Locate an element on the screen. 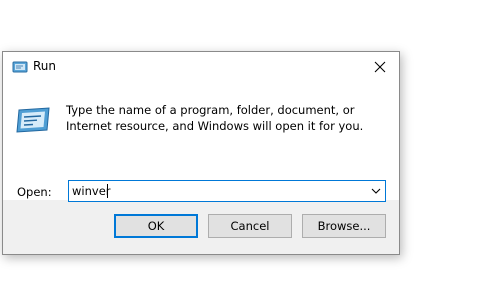 This screenshot has width=500, height=300. ok-button: OK is located at coordinates (156, 226).